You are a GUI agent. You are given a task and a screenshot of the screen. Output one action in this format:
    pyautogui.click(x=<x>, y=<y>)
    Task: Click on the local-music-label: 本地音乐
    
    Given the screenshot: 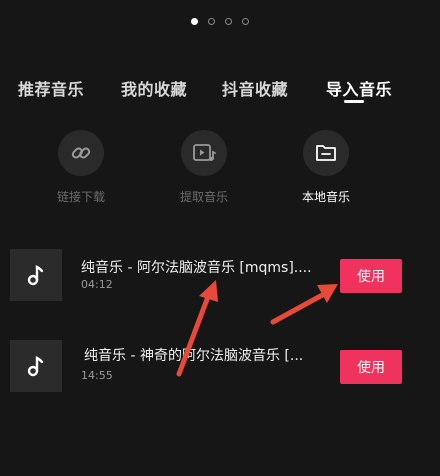 What is the action you would take?
    pyautogui.click(x=325, y=197)
    